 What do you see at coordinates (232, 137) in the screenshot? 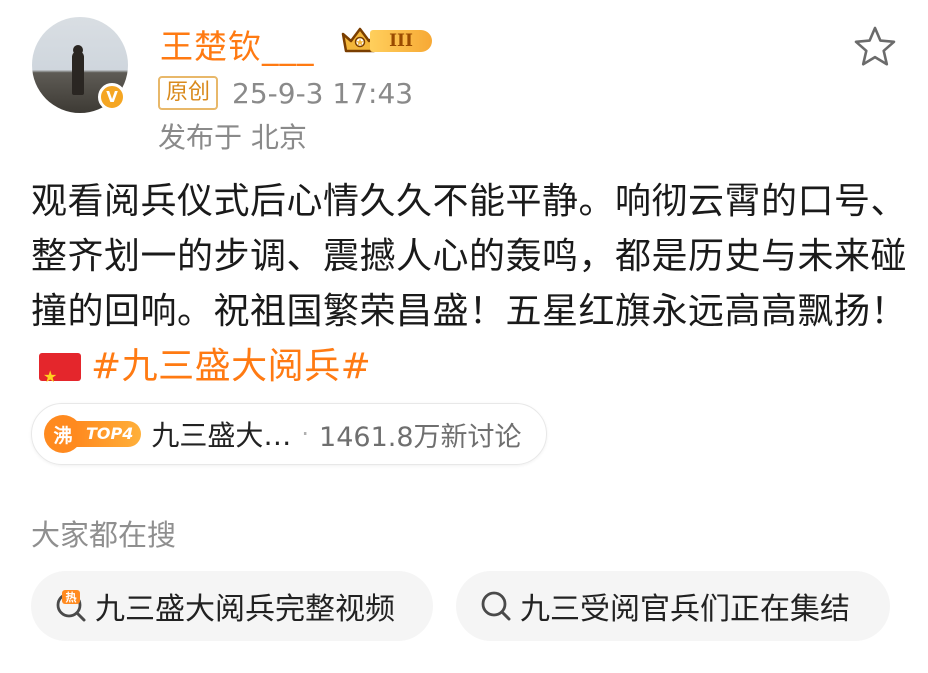
I see `post-location: 发布于 北京` at bounding box center [232, 137].